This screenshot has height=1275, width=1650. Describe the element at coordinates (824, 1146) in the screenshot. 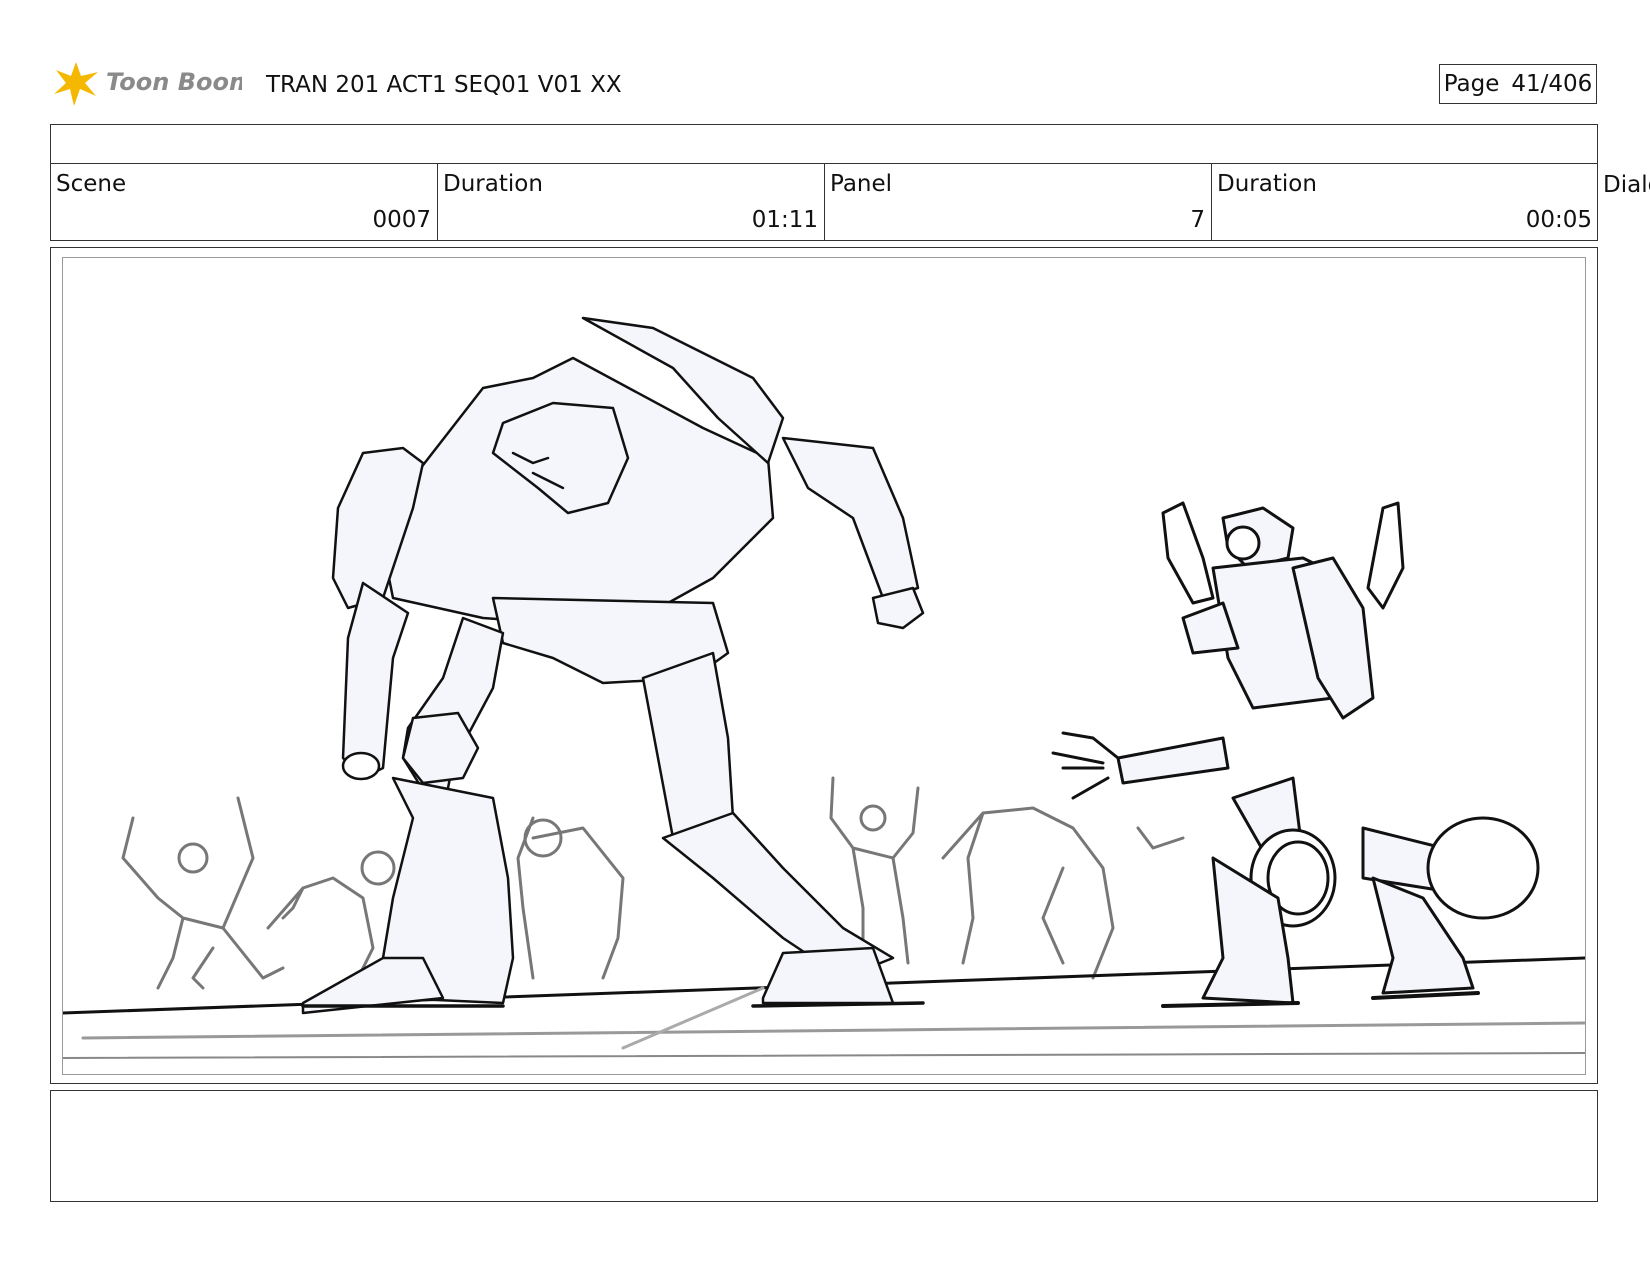

I see `panel-notes-box` at that location.